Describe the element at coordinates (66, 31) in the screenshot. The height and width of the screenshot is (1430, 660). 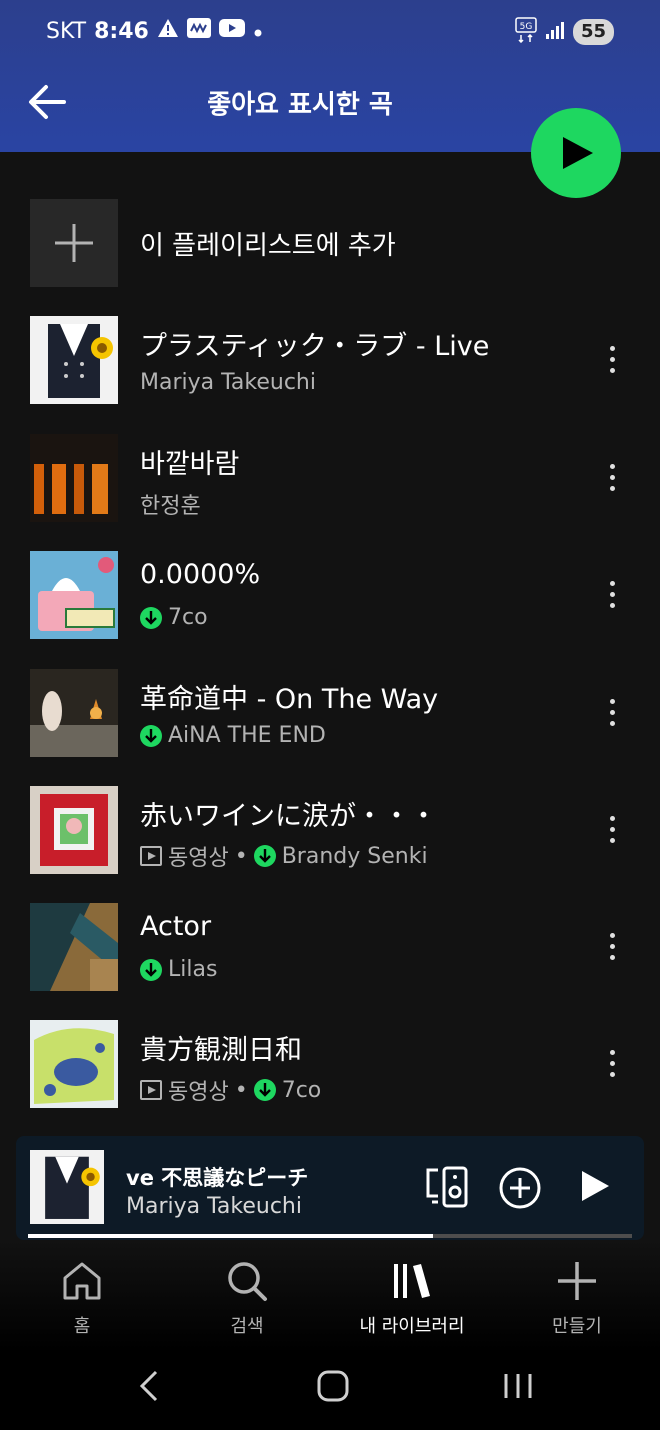
I see `carrier-label: SKT` at that location.